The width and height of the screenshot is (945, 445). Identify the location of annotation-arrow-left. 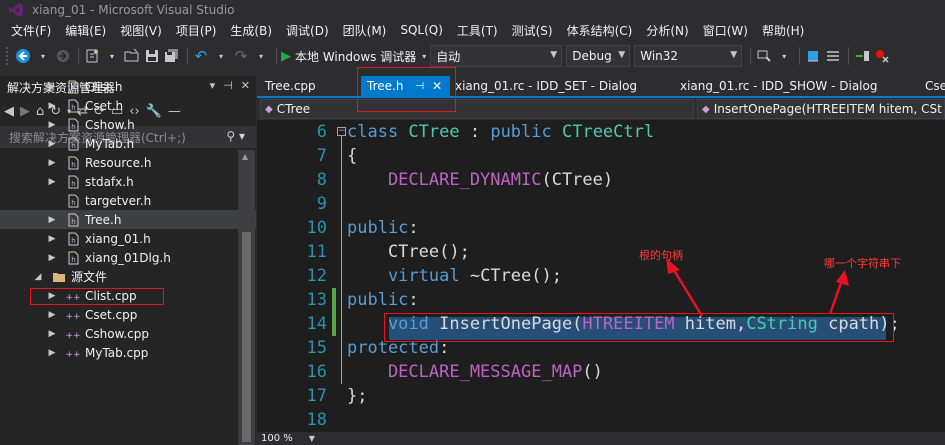
(685, 287).